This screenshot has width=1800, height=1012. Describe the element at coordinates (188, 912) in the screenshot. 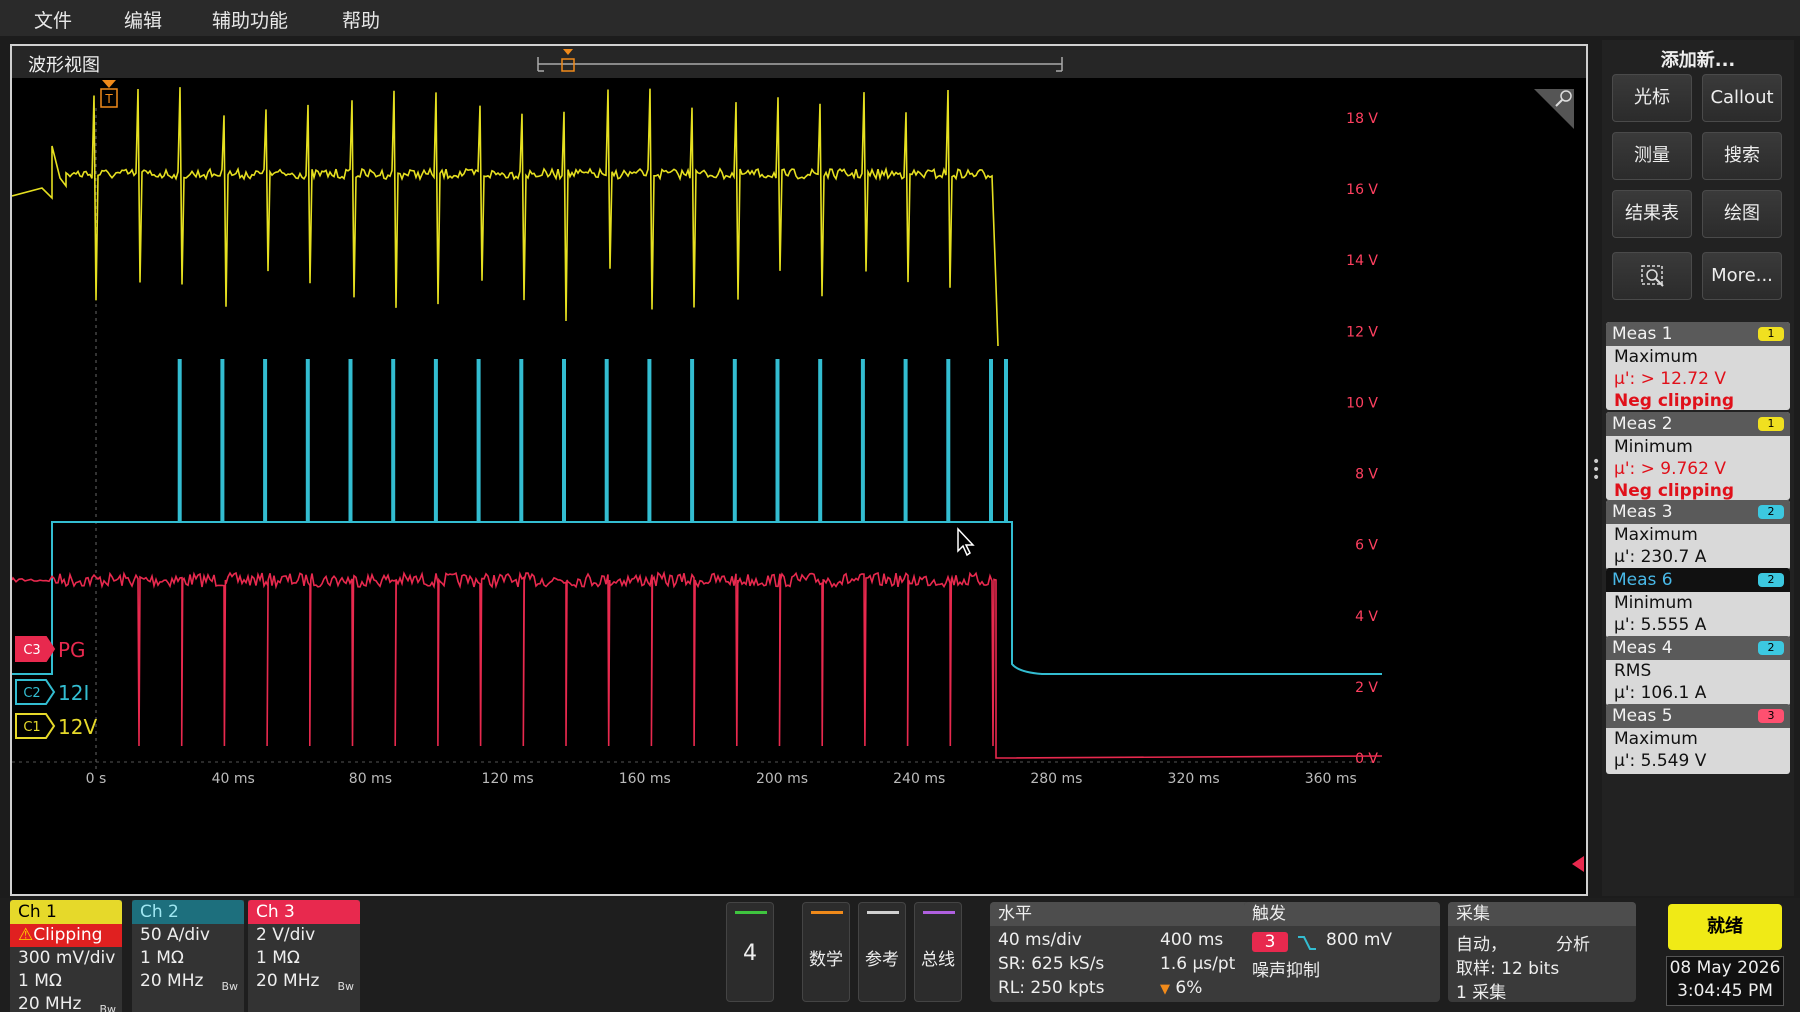

I see `channel-2-name: Ch 2` at that location.